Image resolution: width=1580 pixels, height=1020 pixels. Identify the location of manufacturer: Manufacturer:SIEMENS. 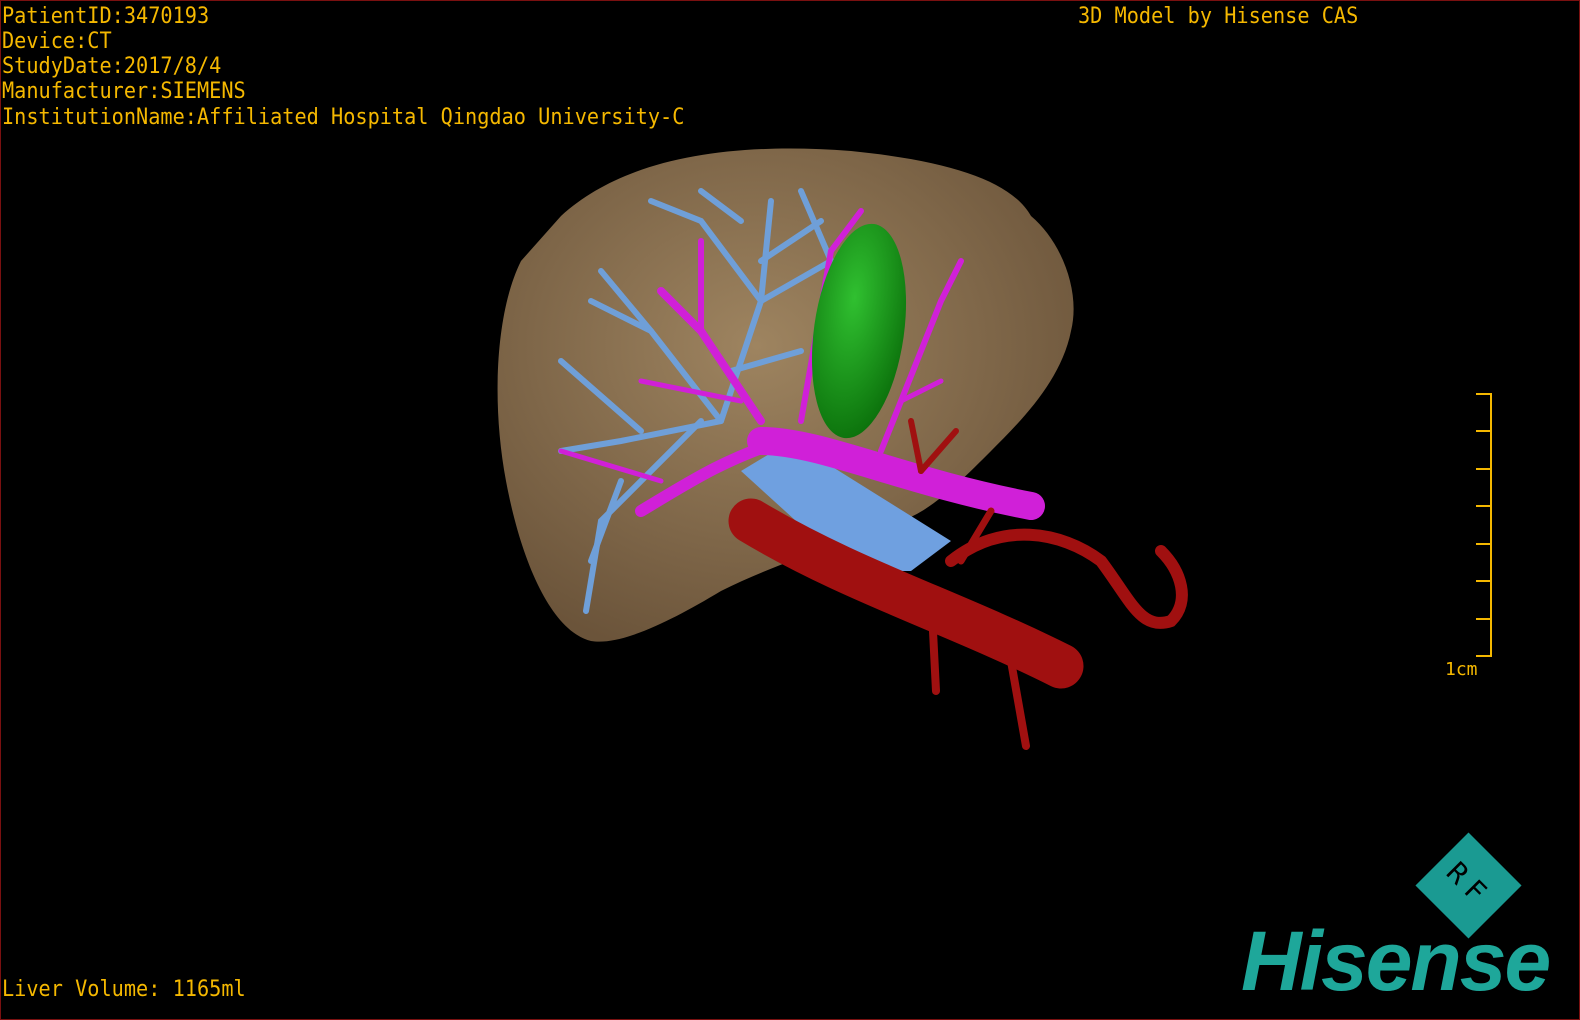
(124, 91).